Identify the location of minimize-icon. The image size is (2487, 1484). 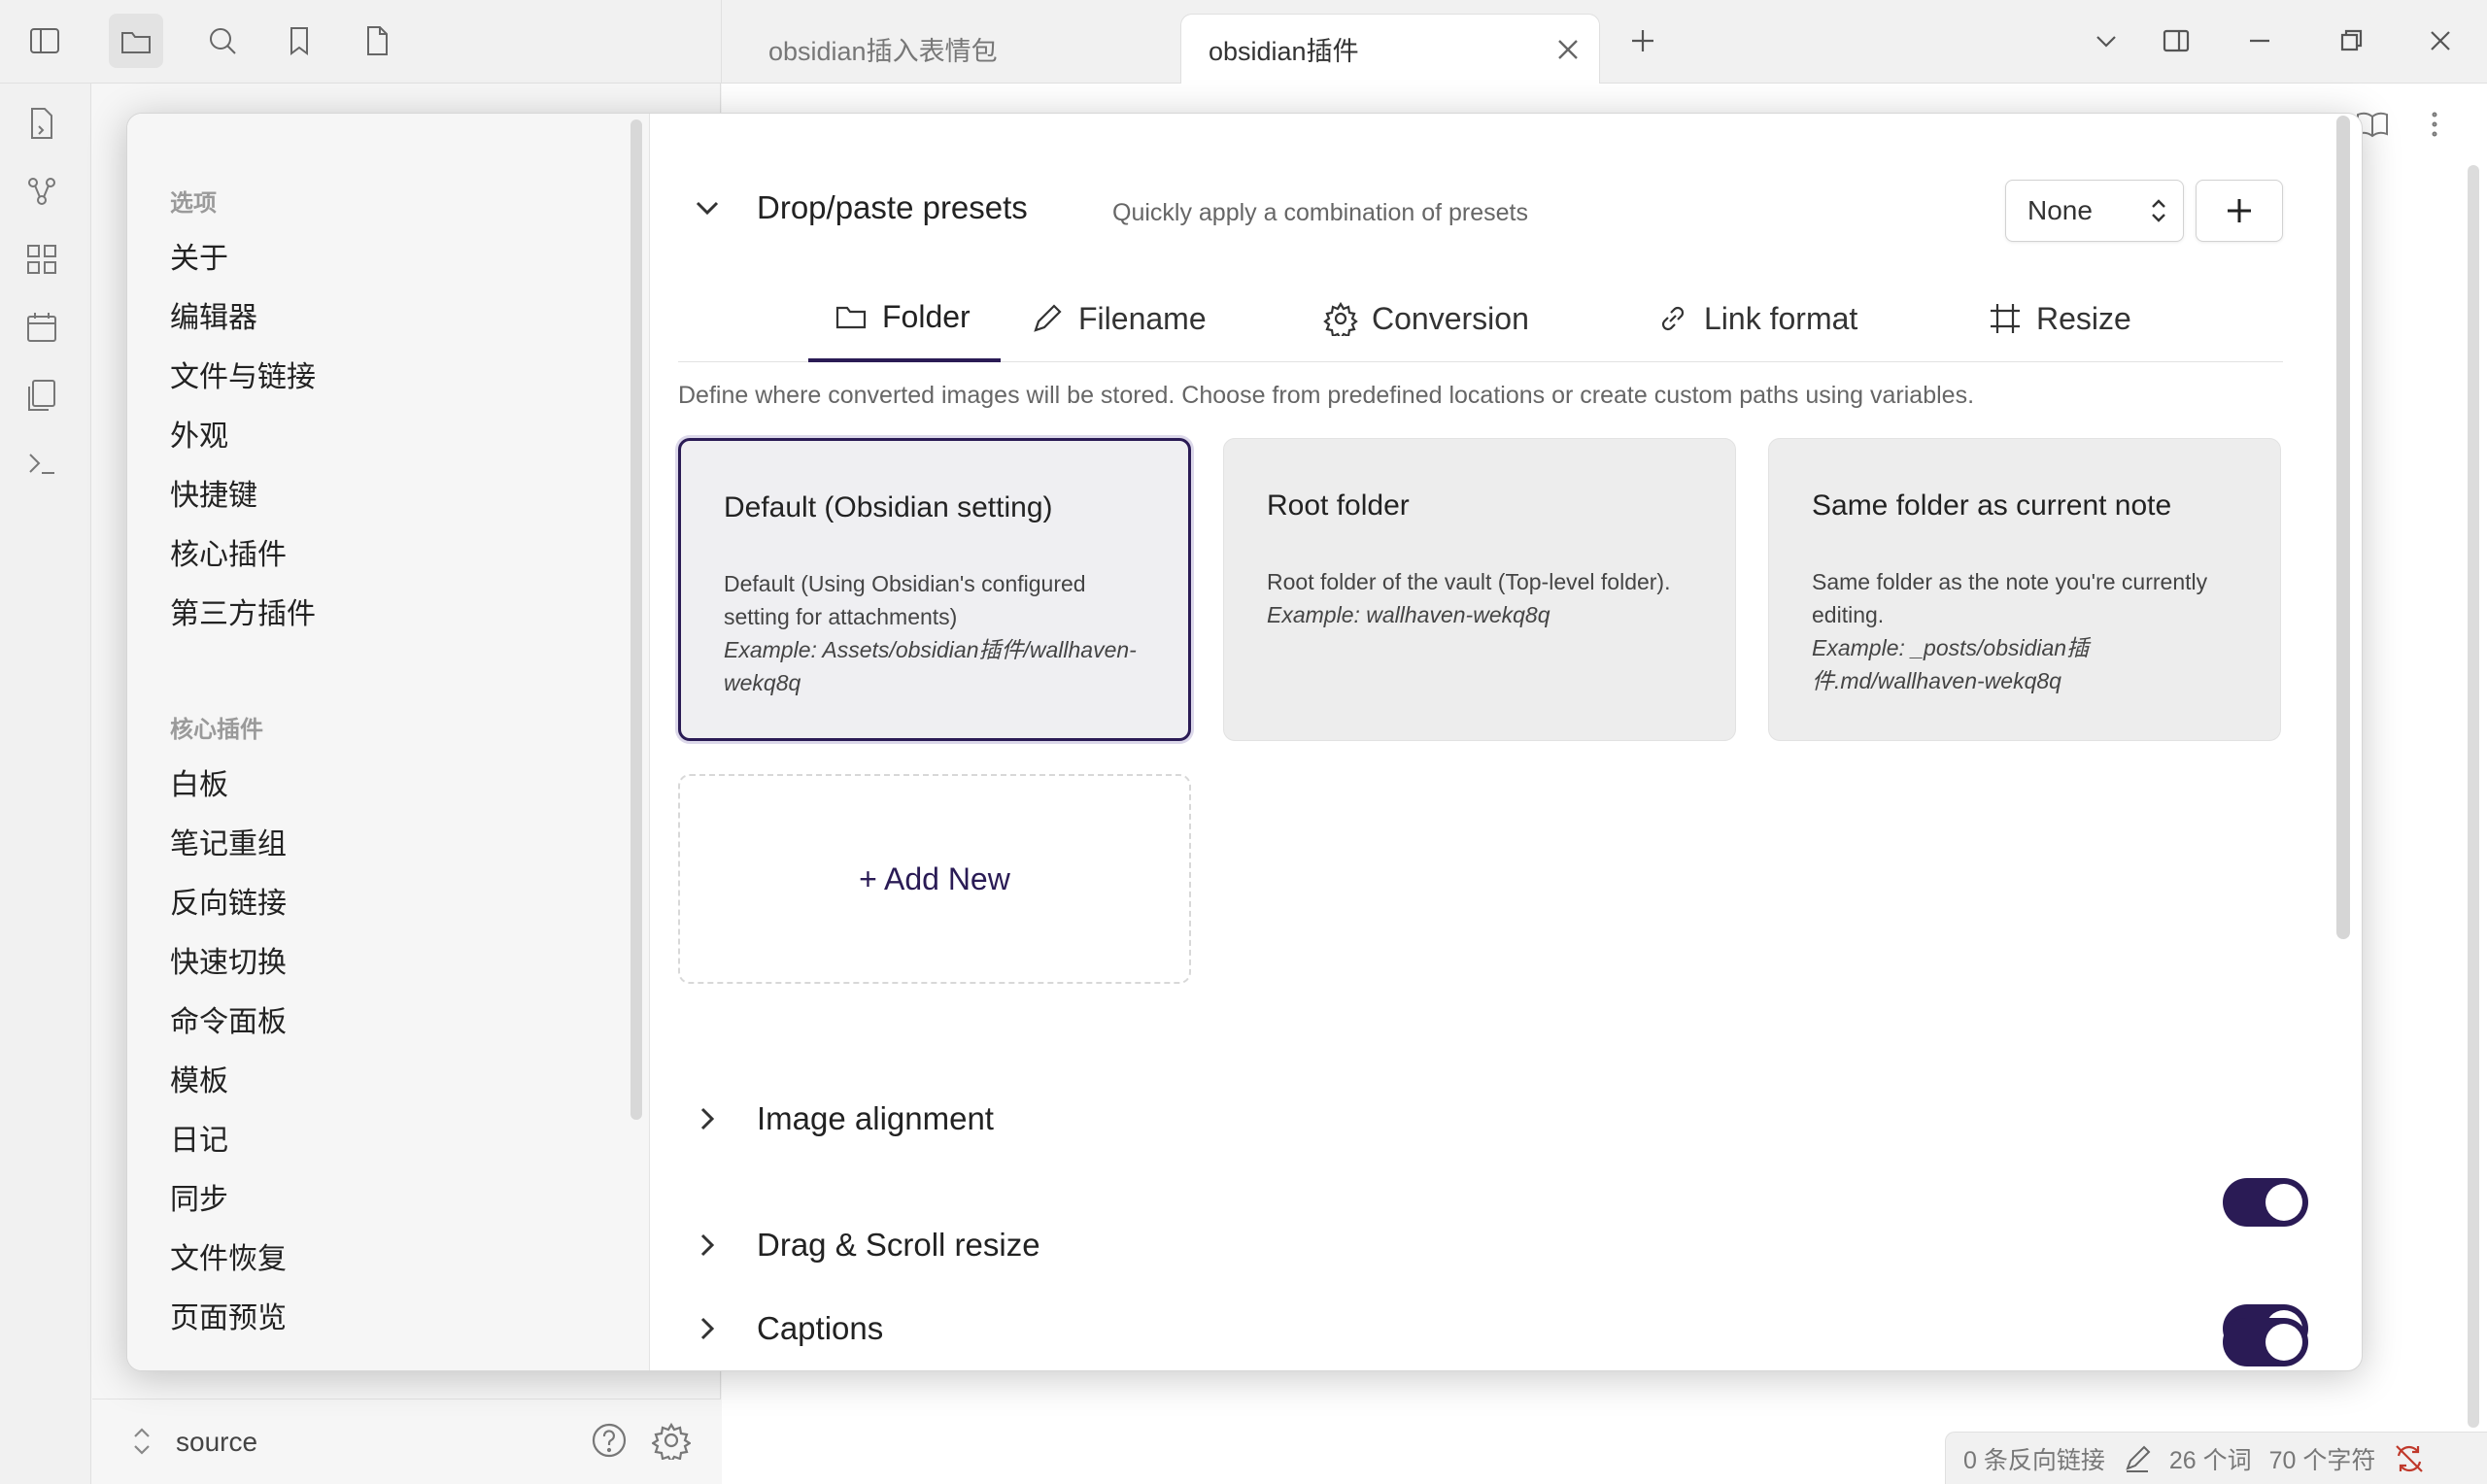
(2259, 40).